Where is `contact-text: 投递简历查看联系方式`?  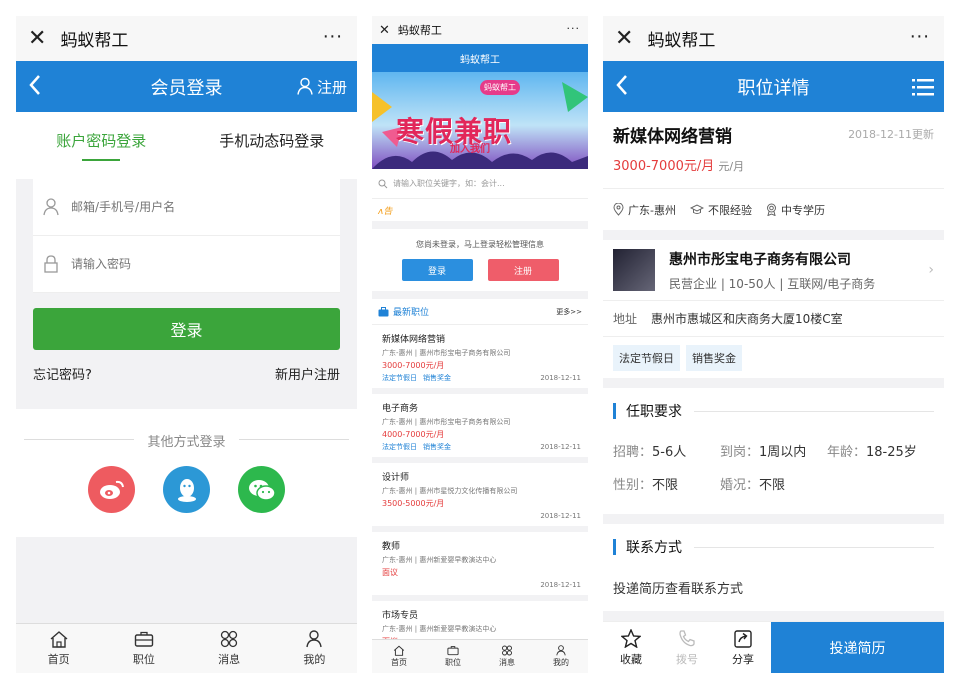 contact-text: 投递简历查看联系方式 is located at coordinates (678, 589).